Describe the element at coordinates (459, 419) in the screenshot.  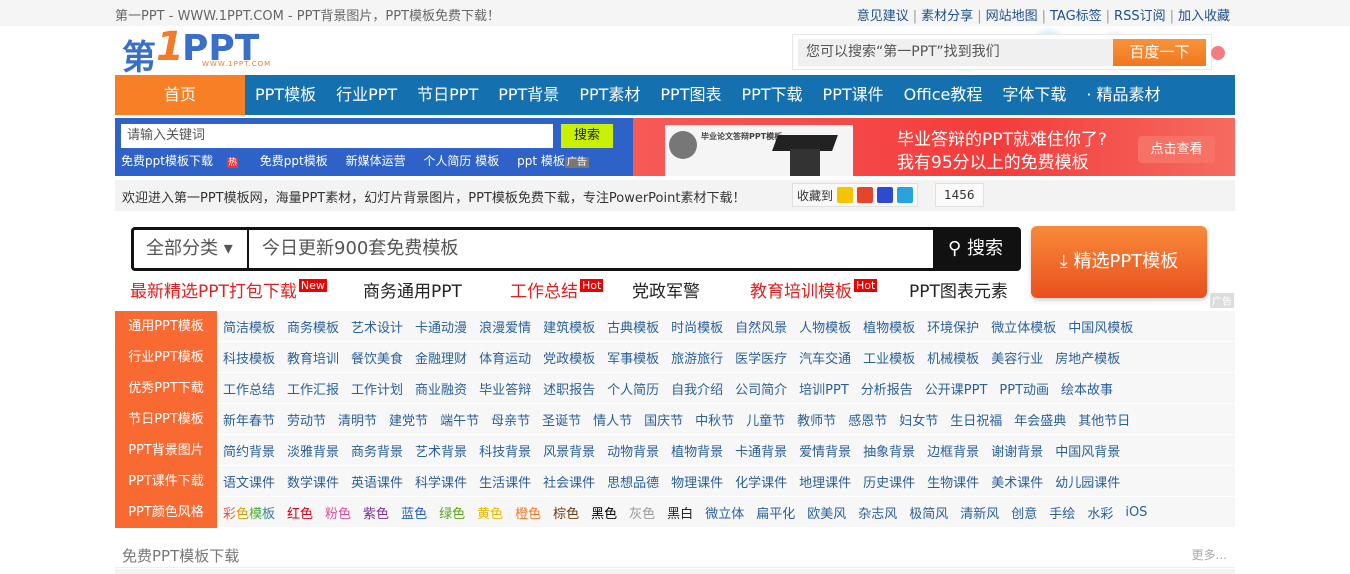
I see `category-link: 端午节` at that location.